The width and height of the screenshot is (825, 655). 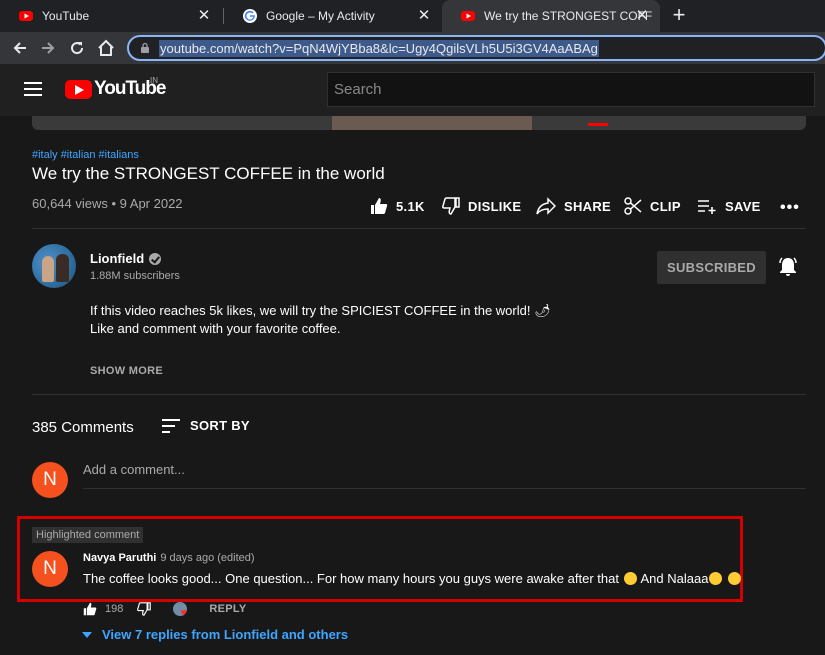 What do you see at coordinates (790, 208) in the screenshot?
I see `more-actions-icon: •••` at bounding box center [790, 208].